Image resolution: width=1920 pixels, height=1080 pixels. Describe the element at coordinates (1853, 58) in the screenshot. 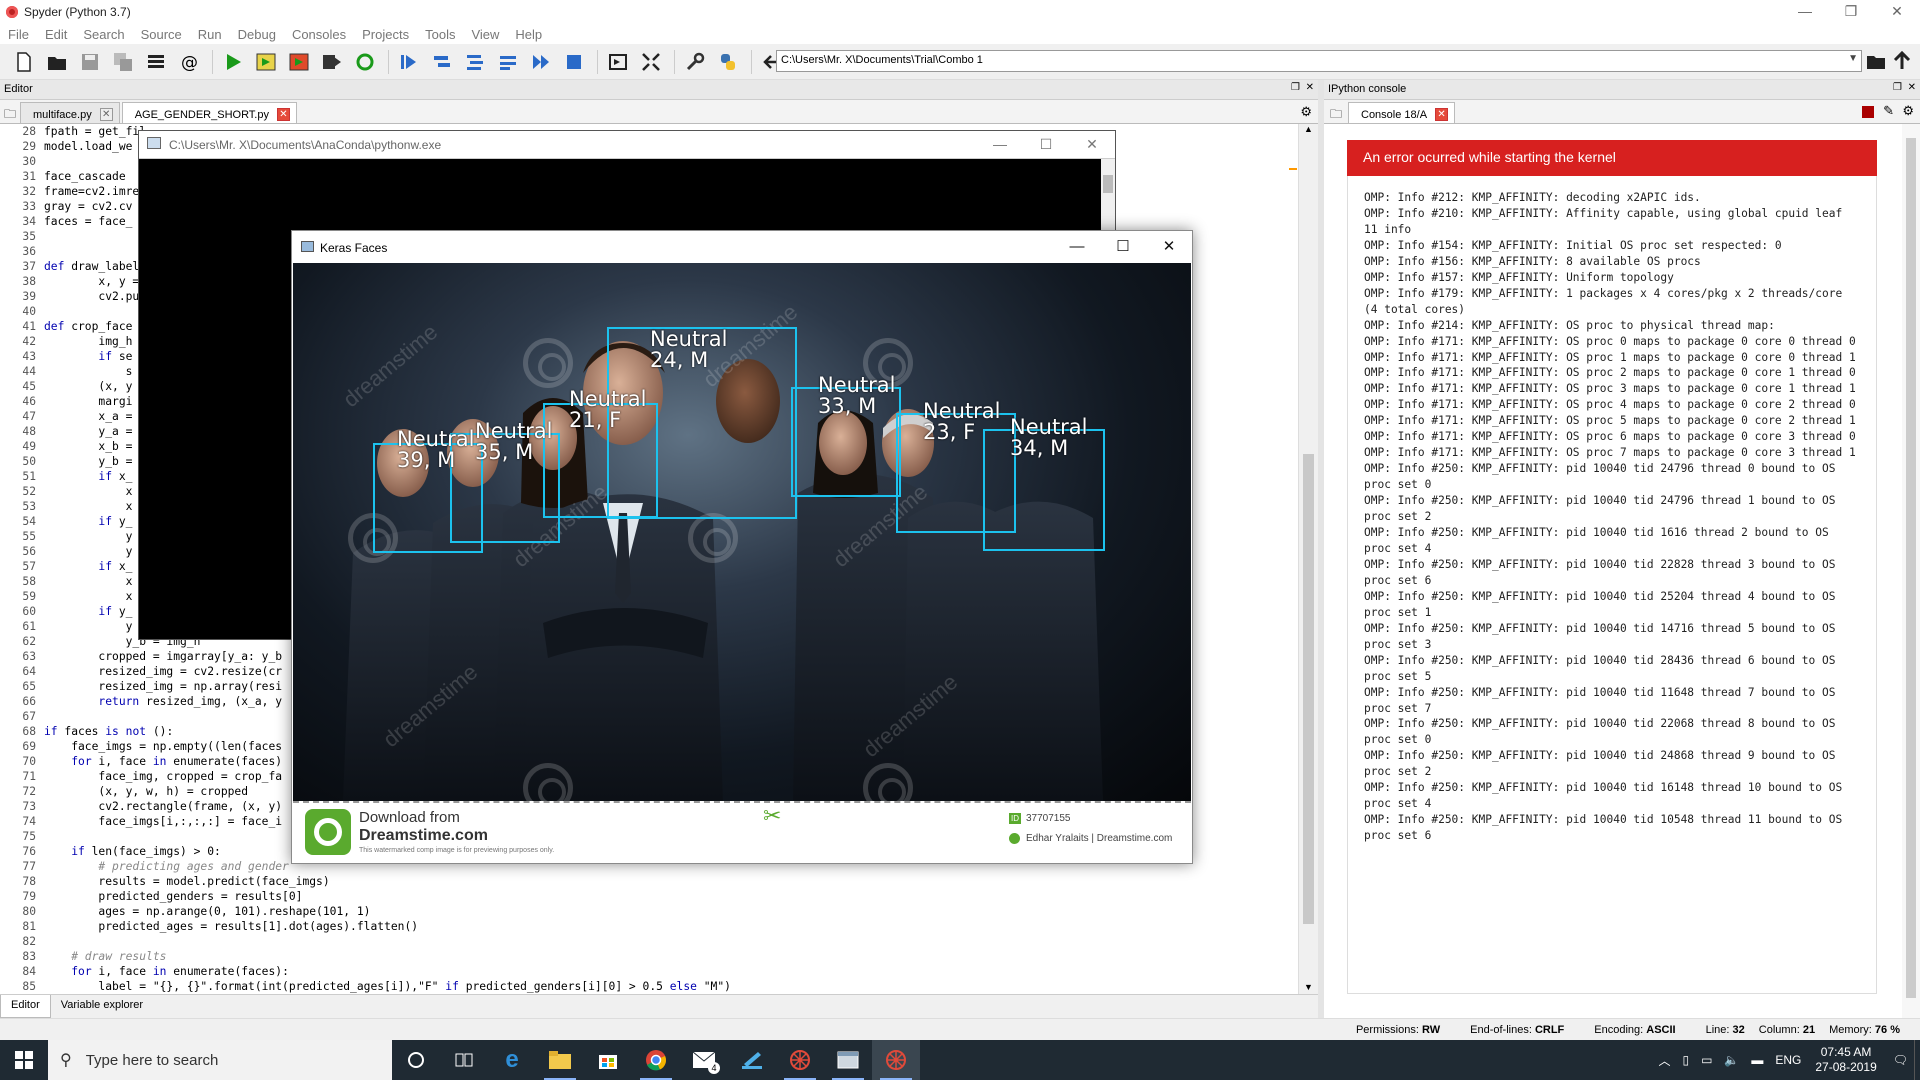

I see `chevron-down-icon: ▼` at that location.